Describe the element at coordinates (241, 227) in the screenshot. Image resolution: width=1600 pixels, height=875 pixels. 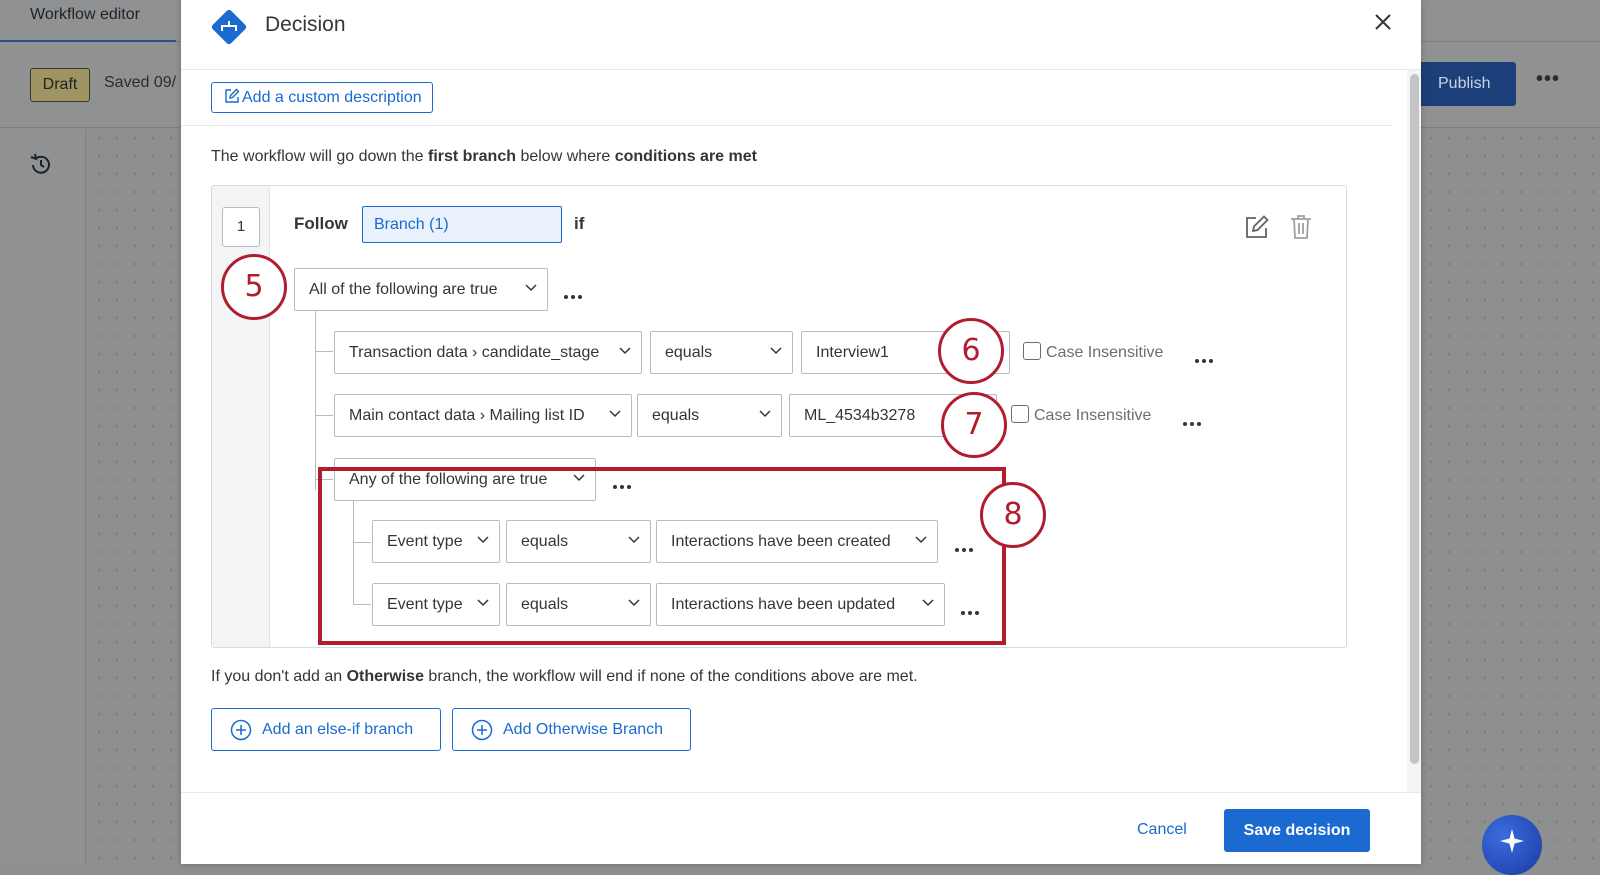
I see `branch-number: 1` at that location.